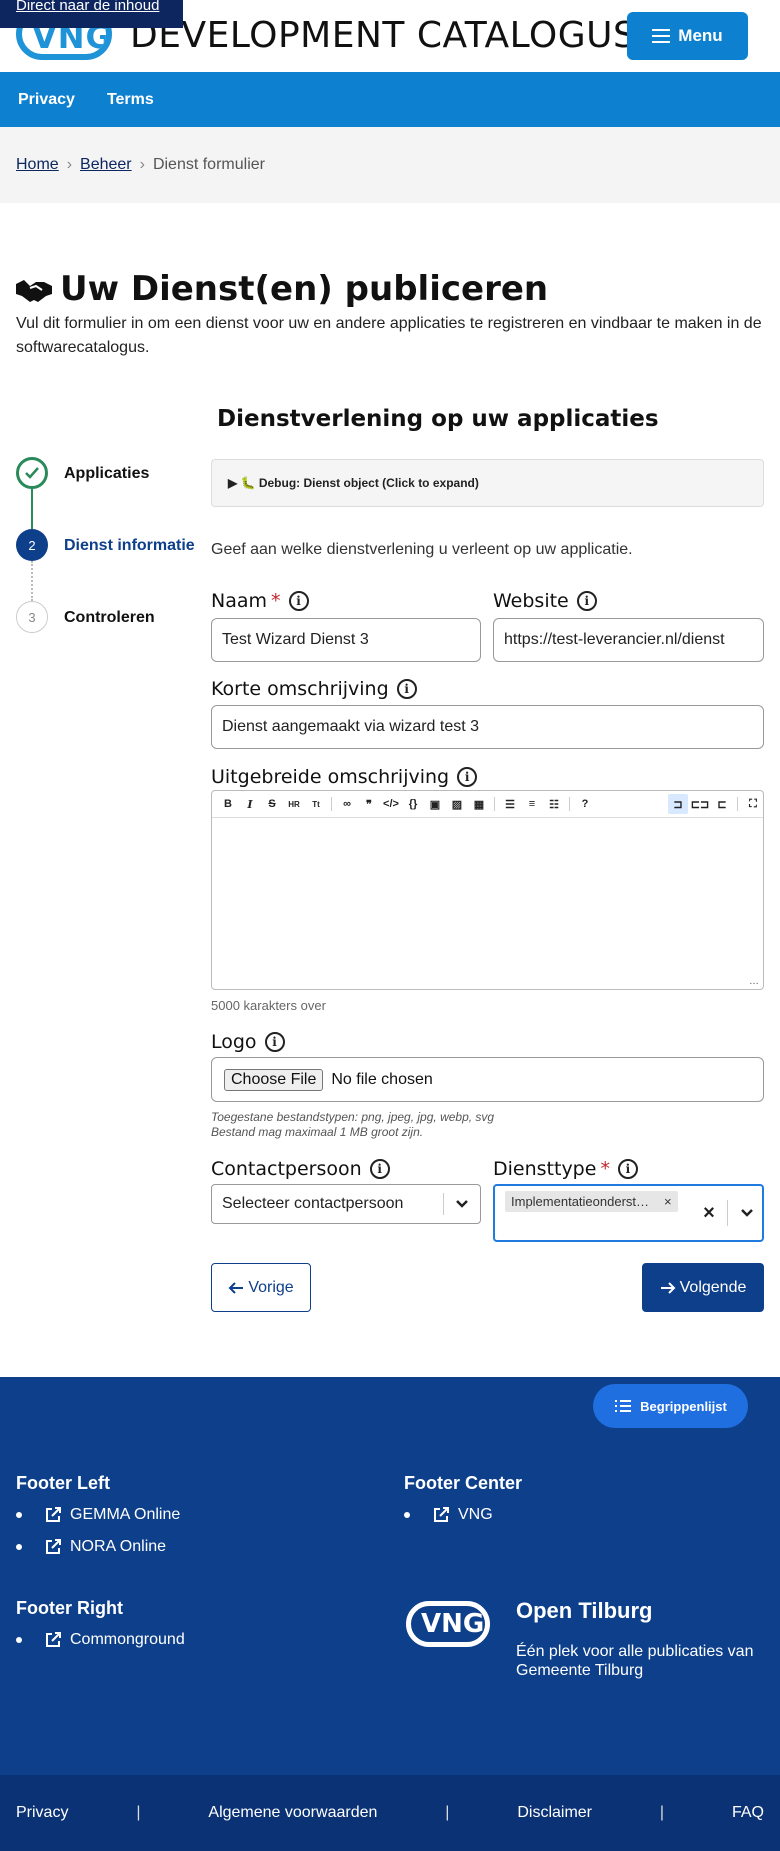  I want to click on uitgebreide-omschrijving-label: Uitgebreide omschrijving i, so click(344, 777).